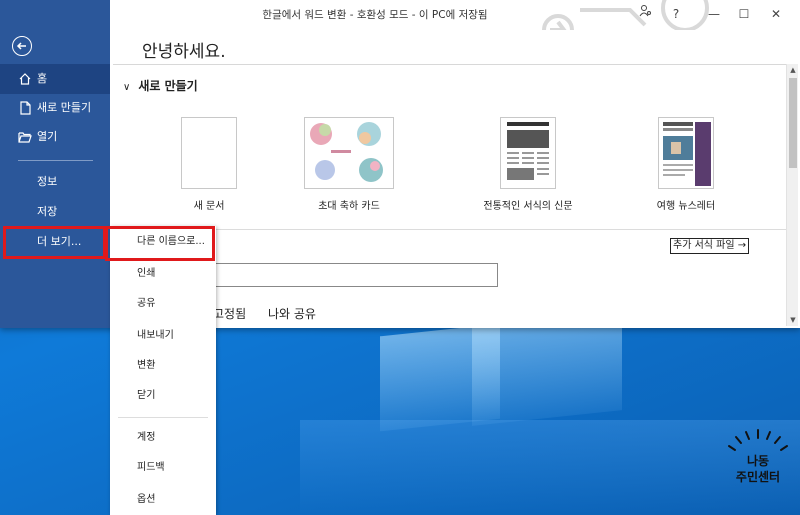  What do you see at coordinates (42, 78) in the screenshot?
I see `nav-item-label: 홈` at bounding box center [42, 78].